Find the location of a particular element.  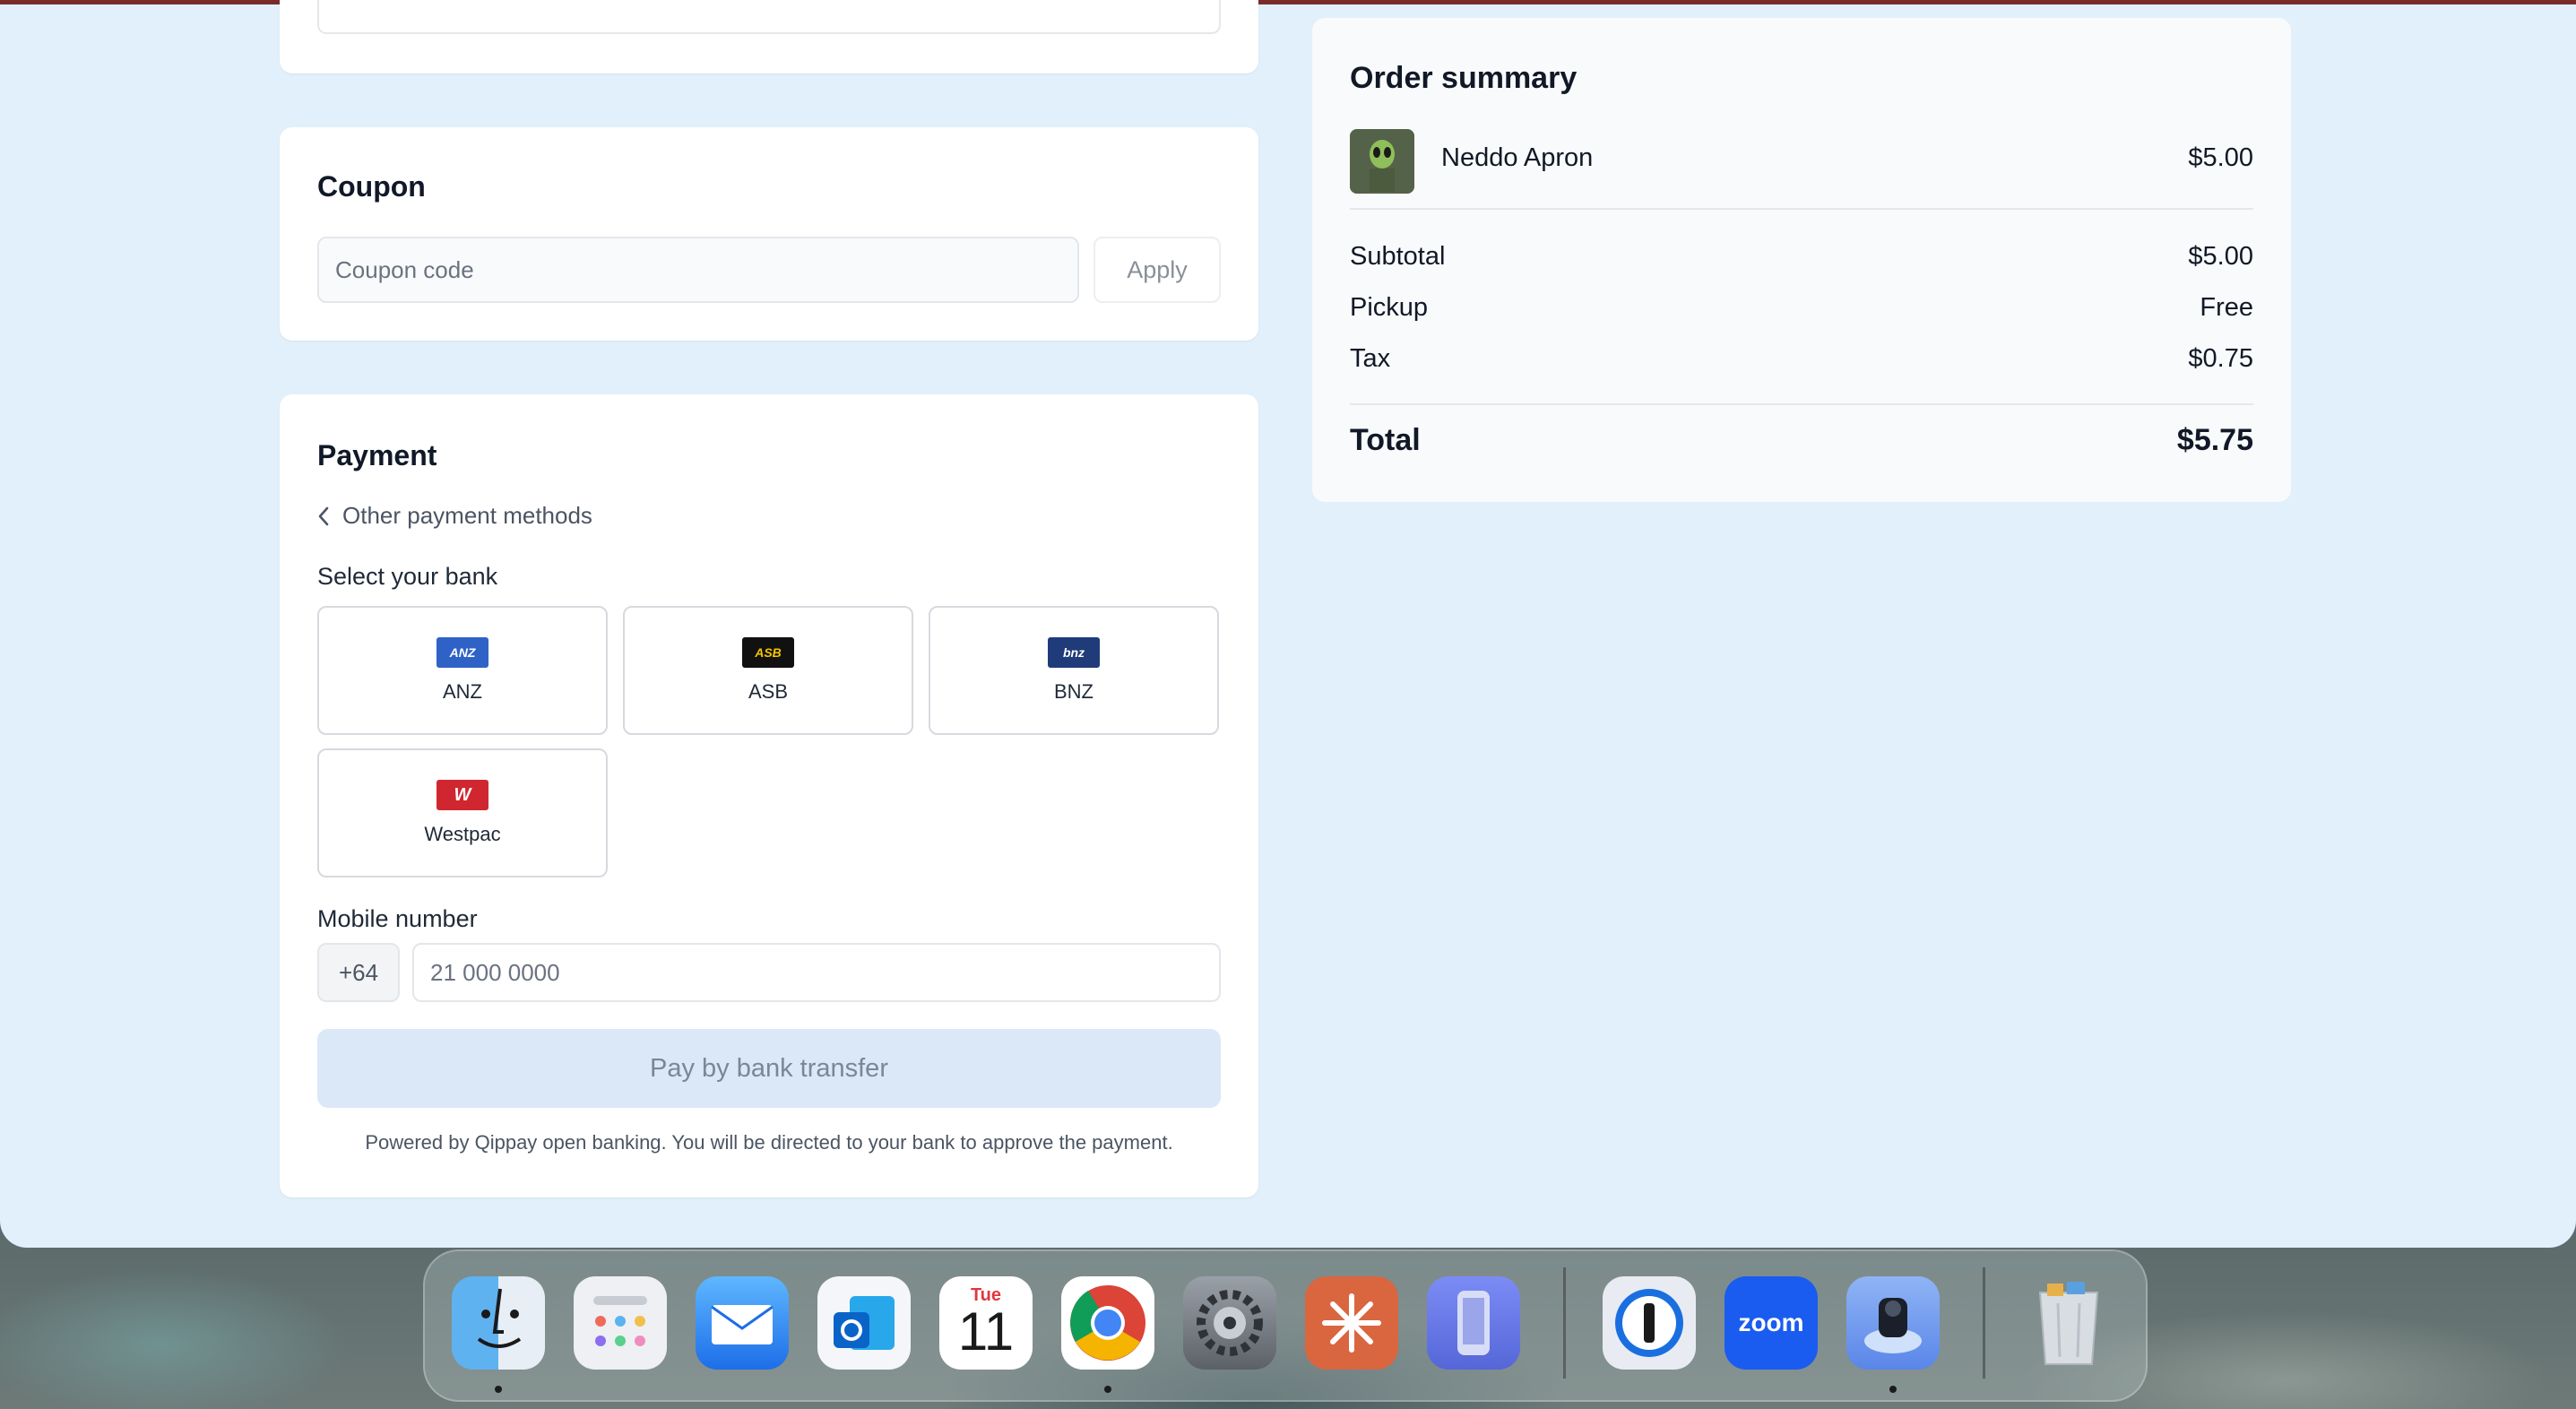

address-field is located at coordinates (769, 17).